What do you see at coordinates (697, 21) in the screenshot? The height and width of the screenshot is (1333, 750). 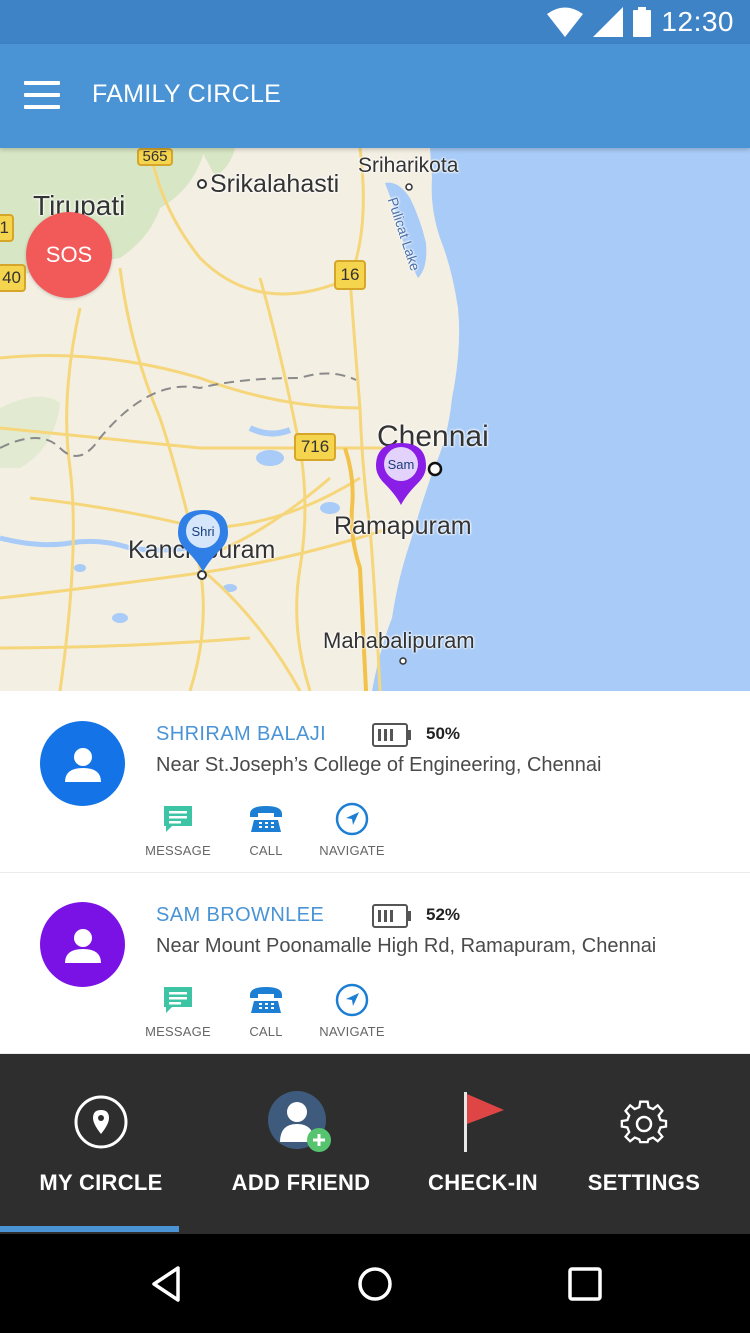 I see `status-time: 12:30` at bounding box center [697, 21].